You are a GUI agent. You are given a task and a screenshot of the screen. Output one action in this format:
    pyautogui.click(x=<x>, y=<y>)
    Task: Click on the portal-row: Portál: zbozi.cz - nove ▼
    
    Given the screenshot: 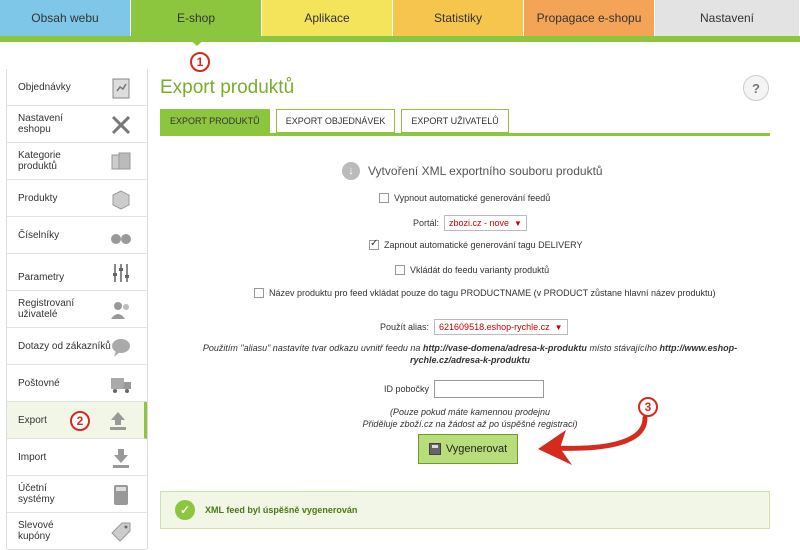 What is the action you would take?
    pyautogui.click(x=470, y=223)
    